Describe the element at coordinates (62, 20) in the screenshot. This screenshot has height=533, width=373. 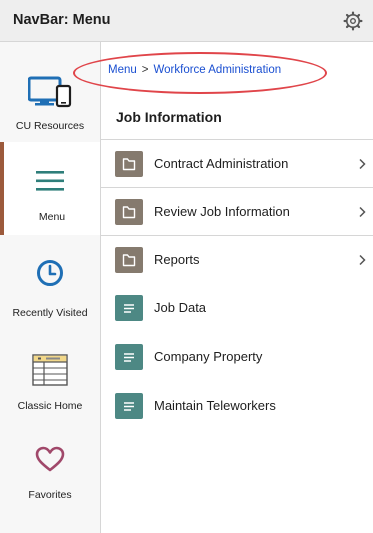
I see `navbar-title: NavBar: Menu` at that location.